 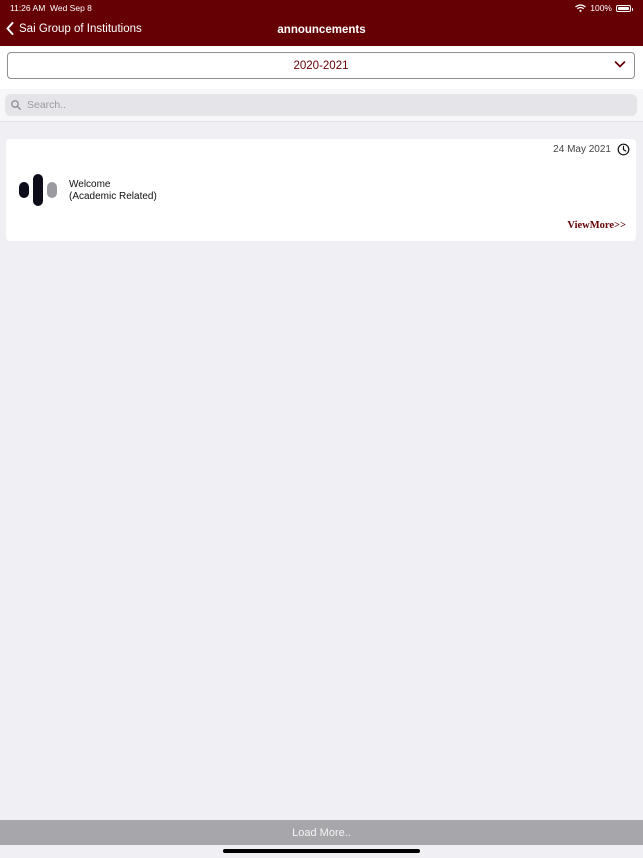 I want to click on announcement-logo-icon, so click(x=38, y=190).